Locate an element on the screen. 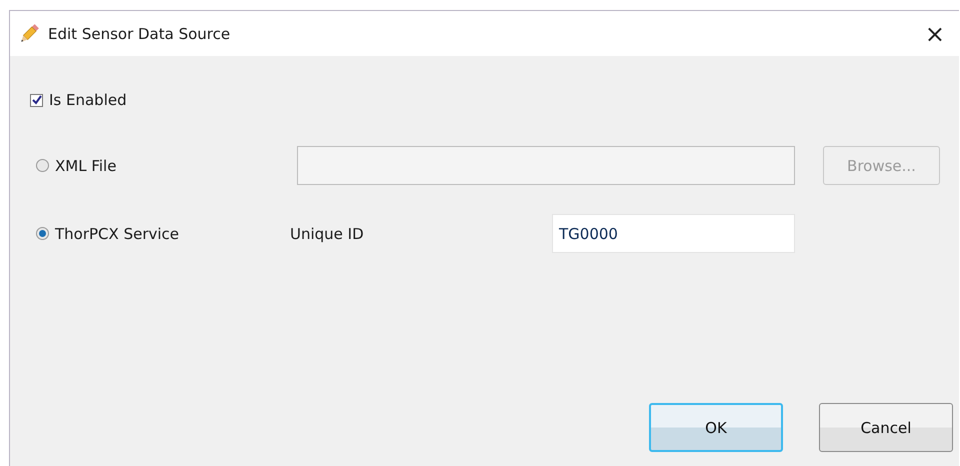 This screenshot has height=466, width=960. cancel-button: Cancel is located at coordinates (886, 427).